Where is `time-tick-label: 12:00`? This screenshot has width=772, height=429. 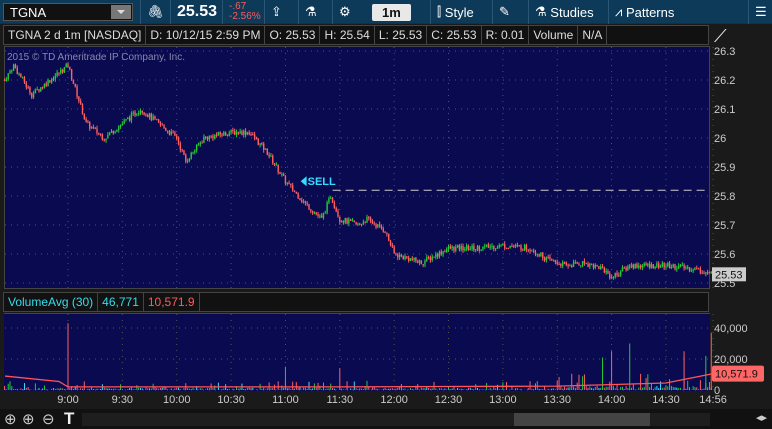
time-tick-label: 12:00 is located at coordinates (394, 400).